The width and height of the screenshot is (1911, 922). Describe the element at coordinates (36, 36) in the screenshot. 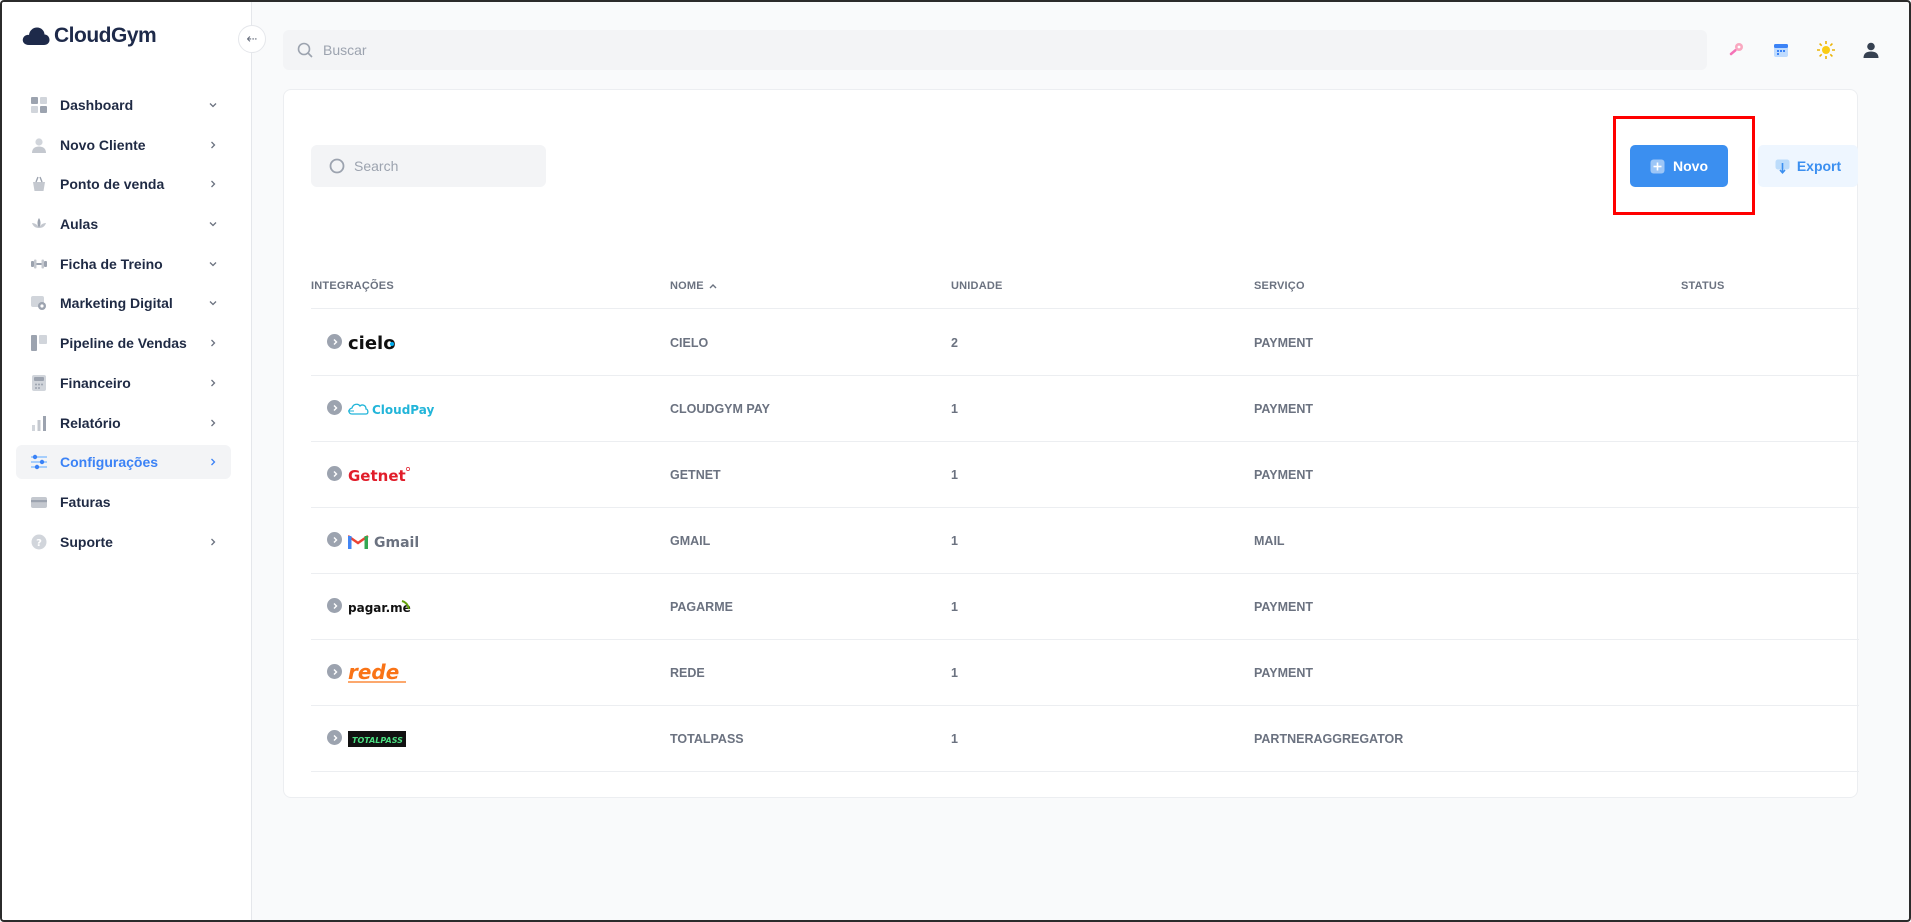

I see `cloud-icon` at that location.